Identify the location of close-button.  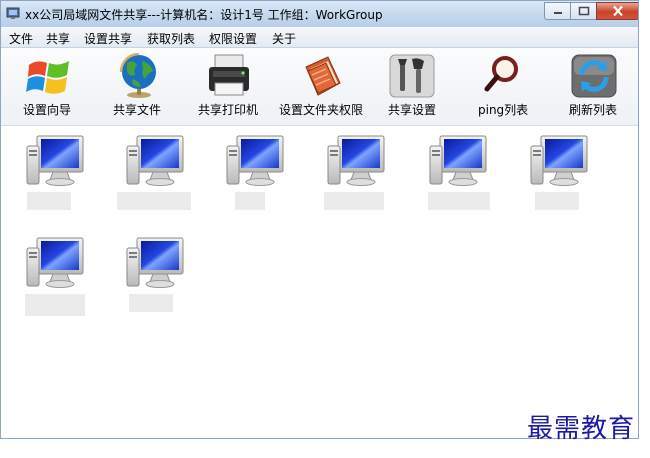
(617, 11).